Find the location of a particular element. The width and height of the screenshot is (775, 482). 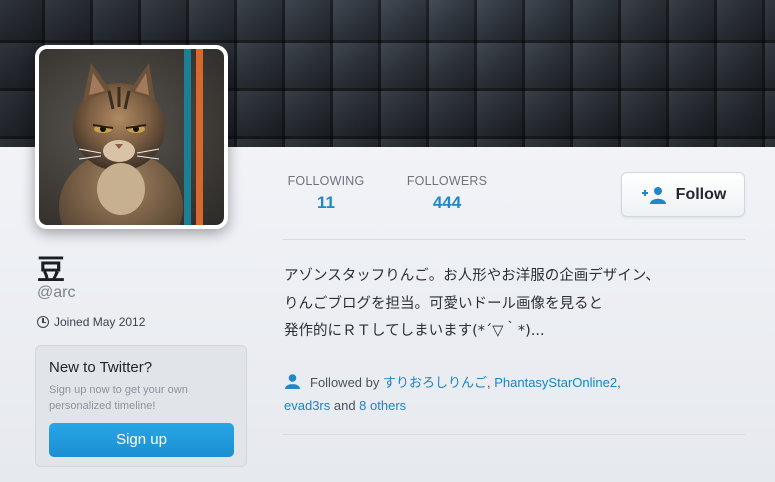

stat-following: FOLLOWING 11 is located at coordinates (326, 193).